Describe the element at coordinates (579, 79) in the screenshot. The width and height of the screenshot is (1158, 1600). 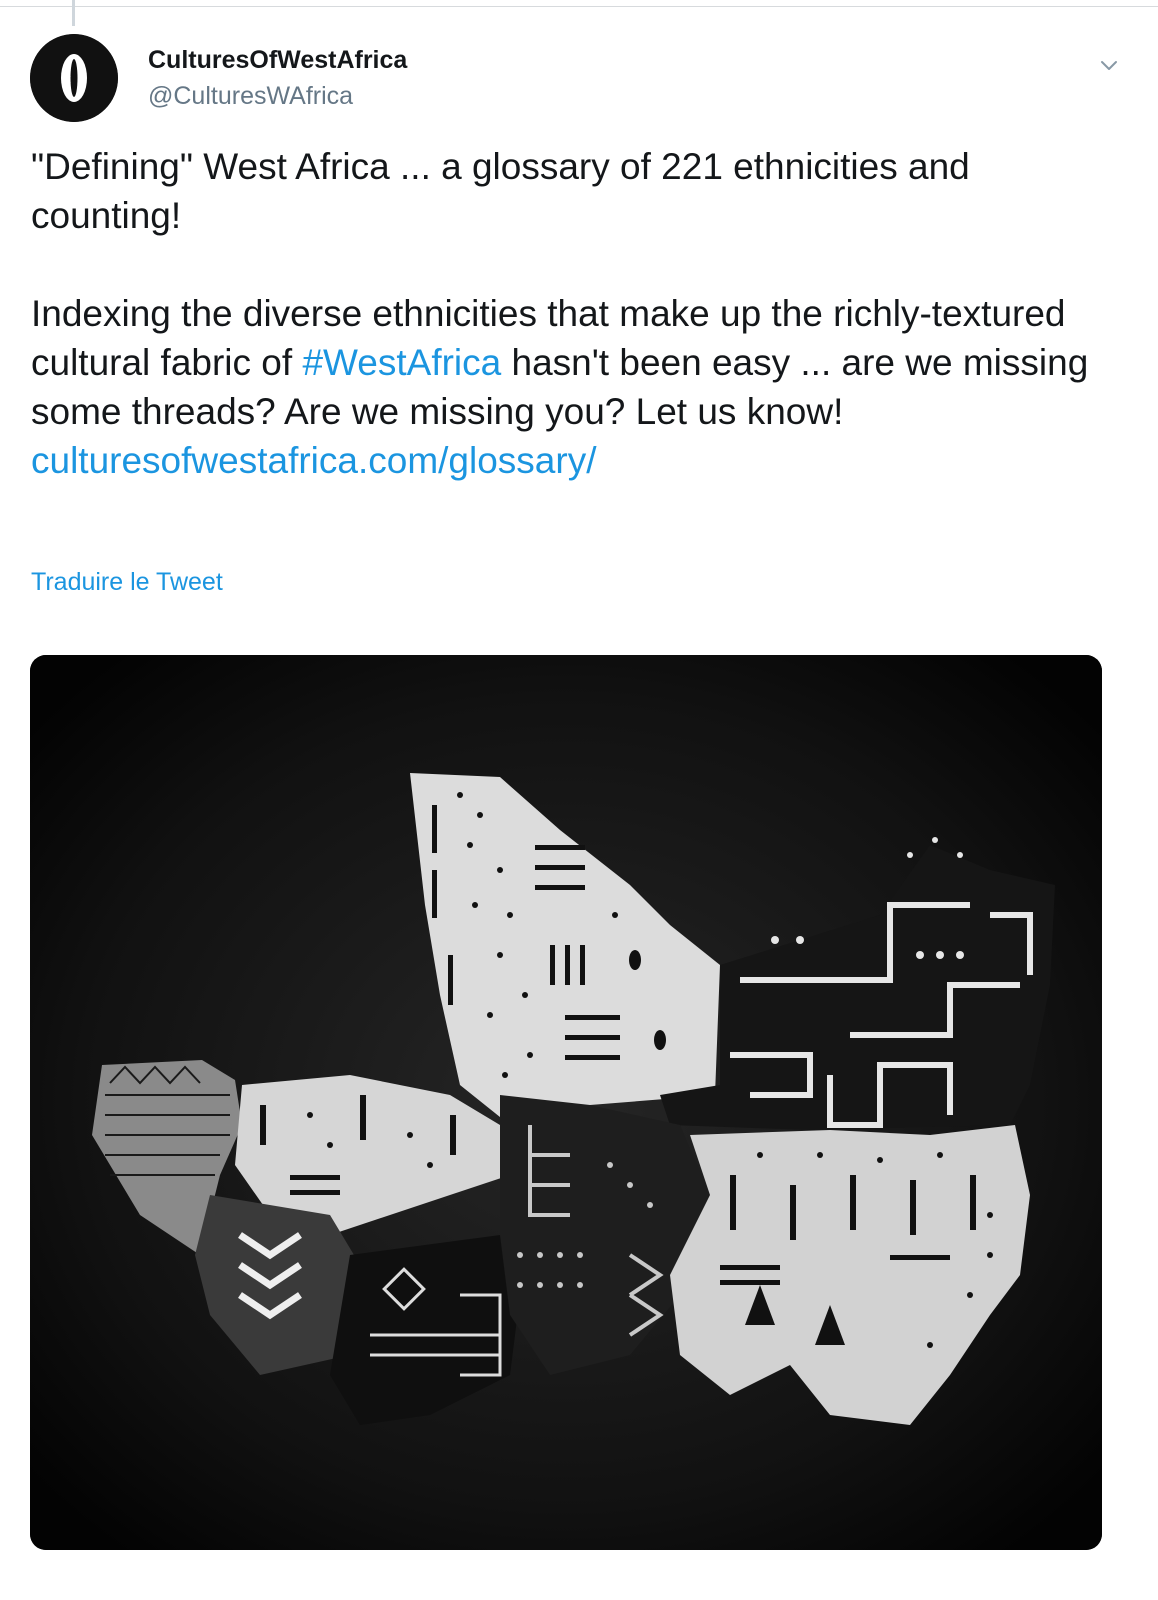
I see `tweet-header: CulturesOfWestAfrica @CulturesWAfrica` at that location.